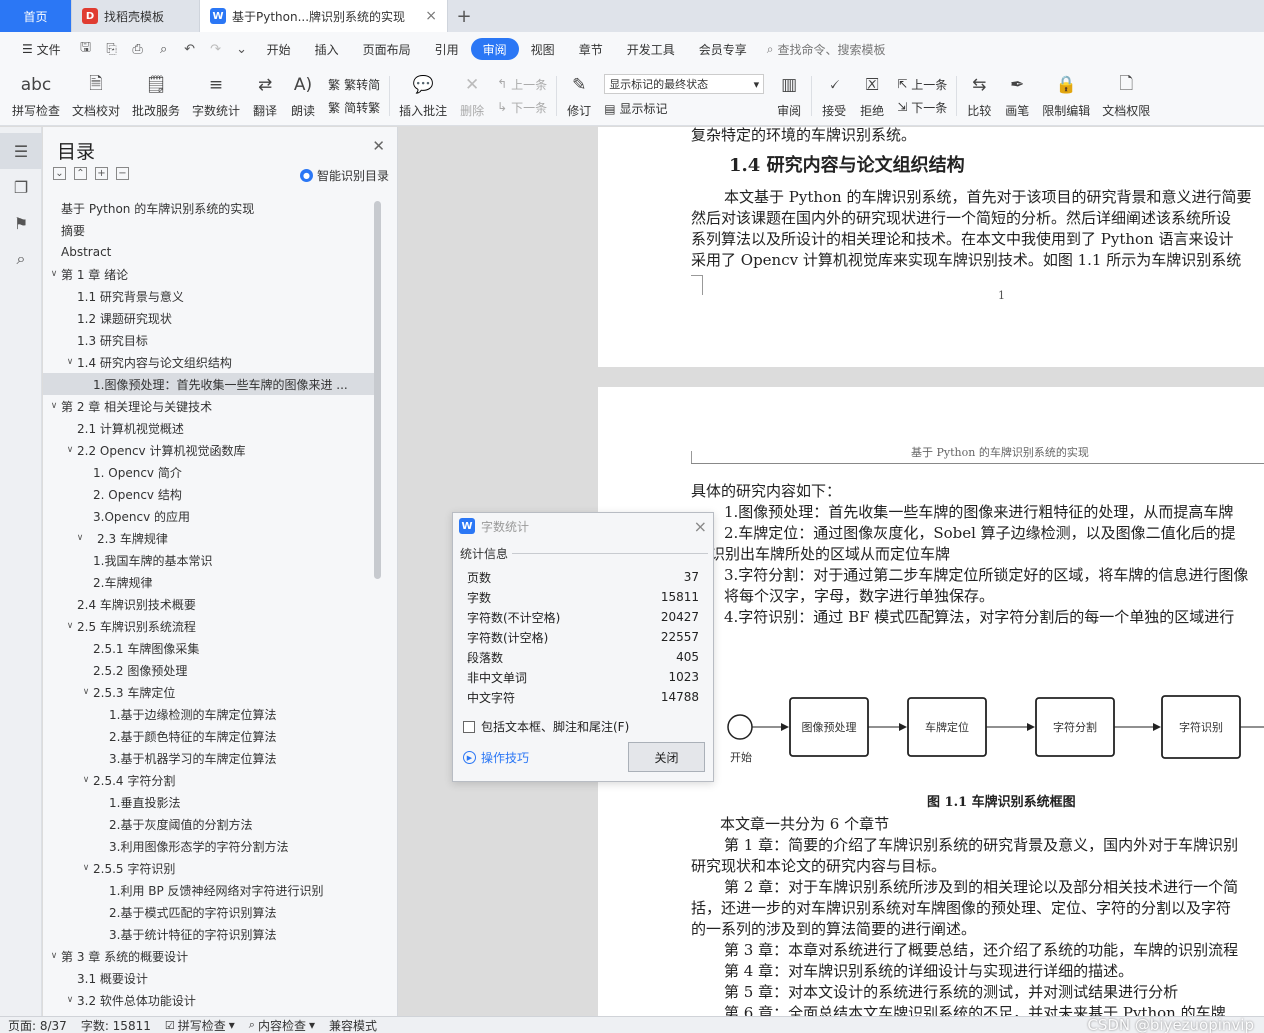 The image size is (1264, 1033). What do you see at coordinates (209, 780) in the screenshot?
I see `toc-item: ∨ 2.5.4 字符分割` at bounding box center [209, 780].